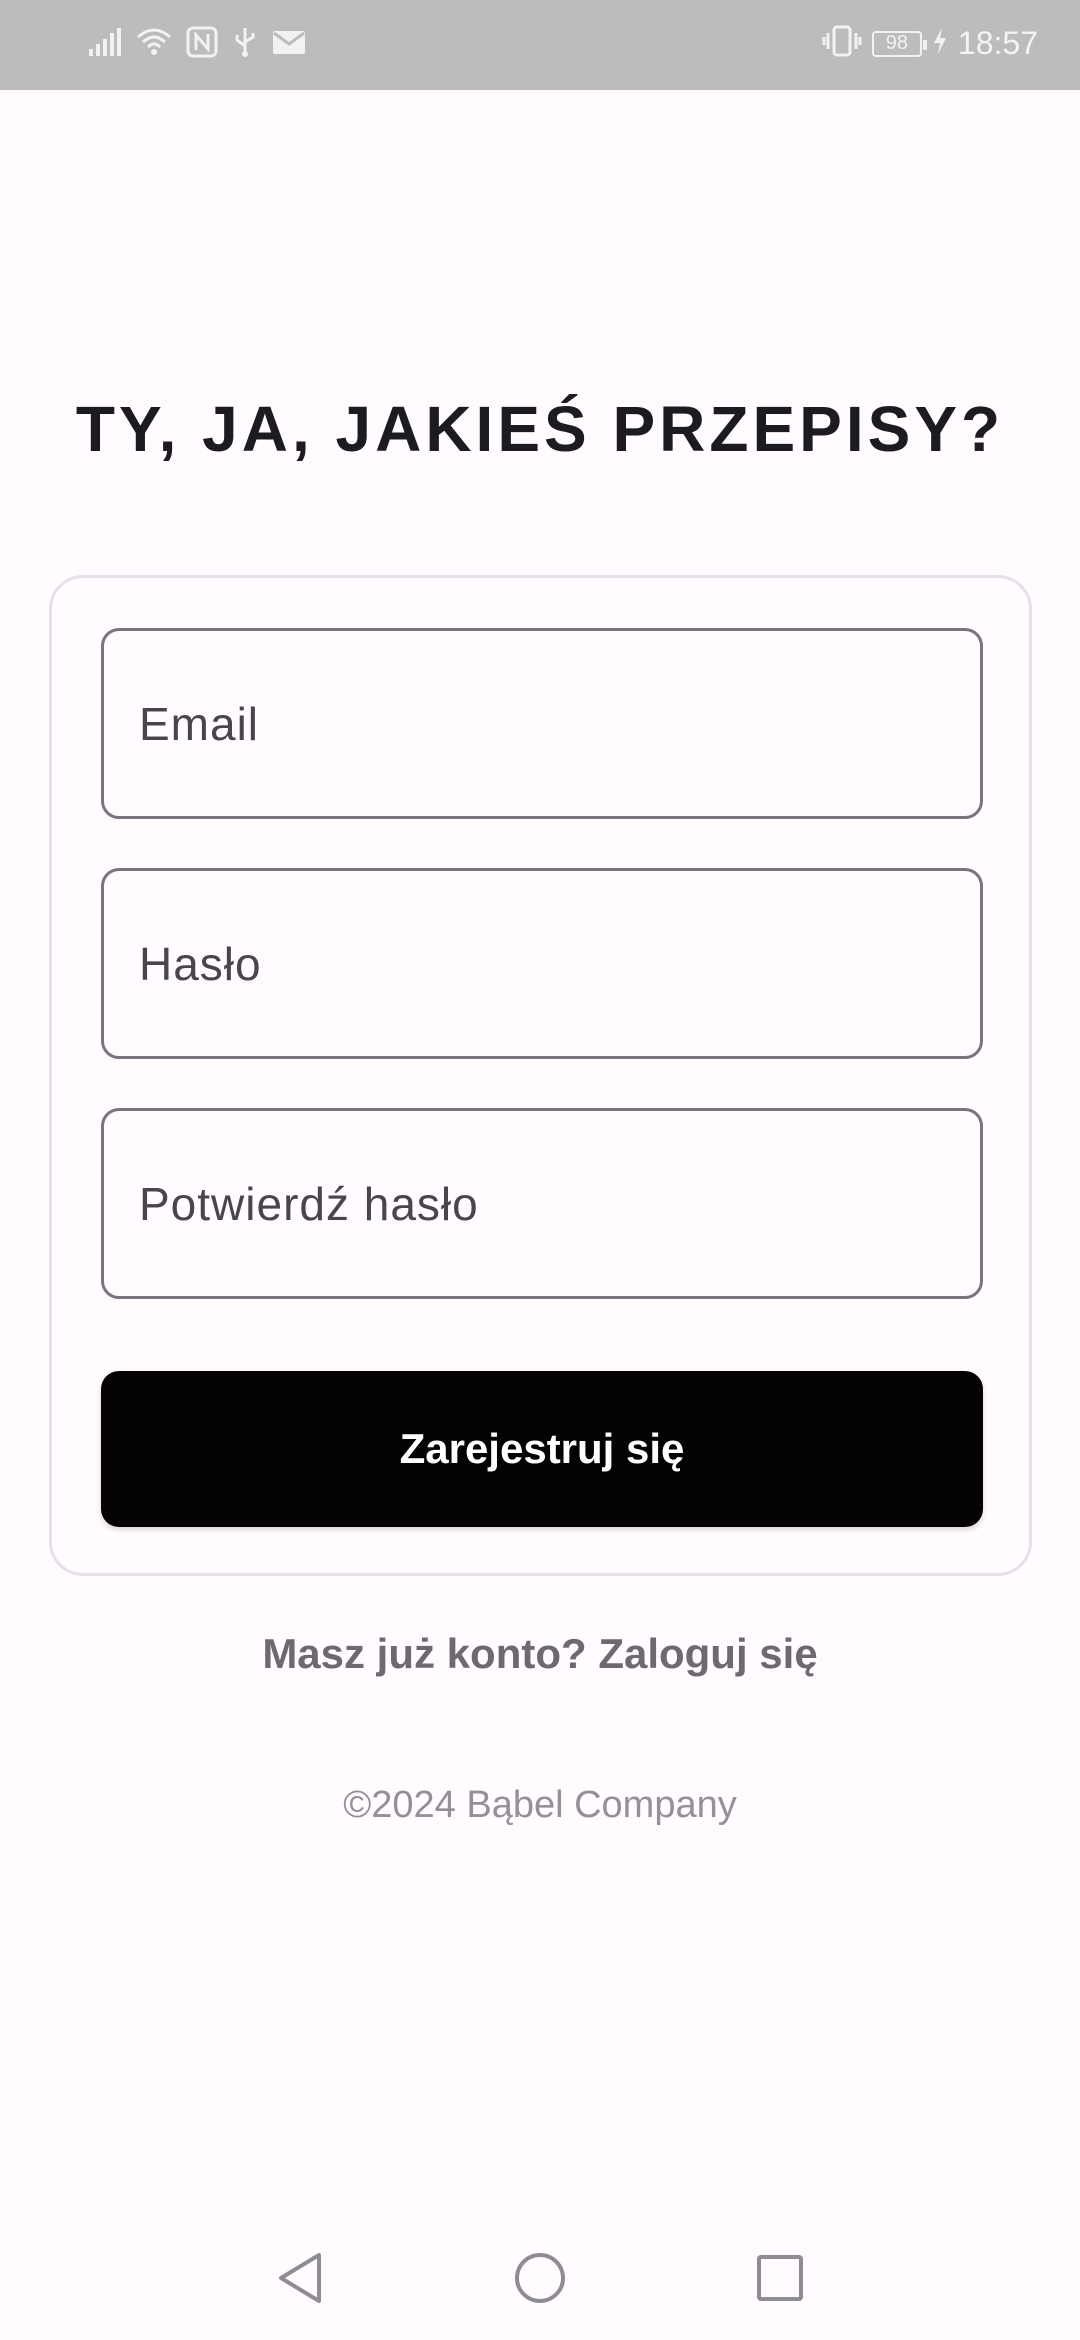 This screenshot has width=1080, height=2340. Describe the element at coordinates (542, 723) in the screenshot. I see `email-field: Email` at that location.